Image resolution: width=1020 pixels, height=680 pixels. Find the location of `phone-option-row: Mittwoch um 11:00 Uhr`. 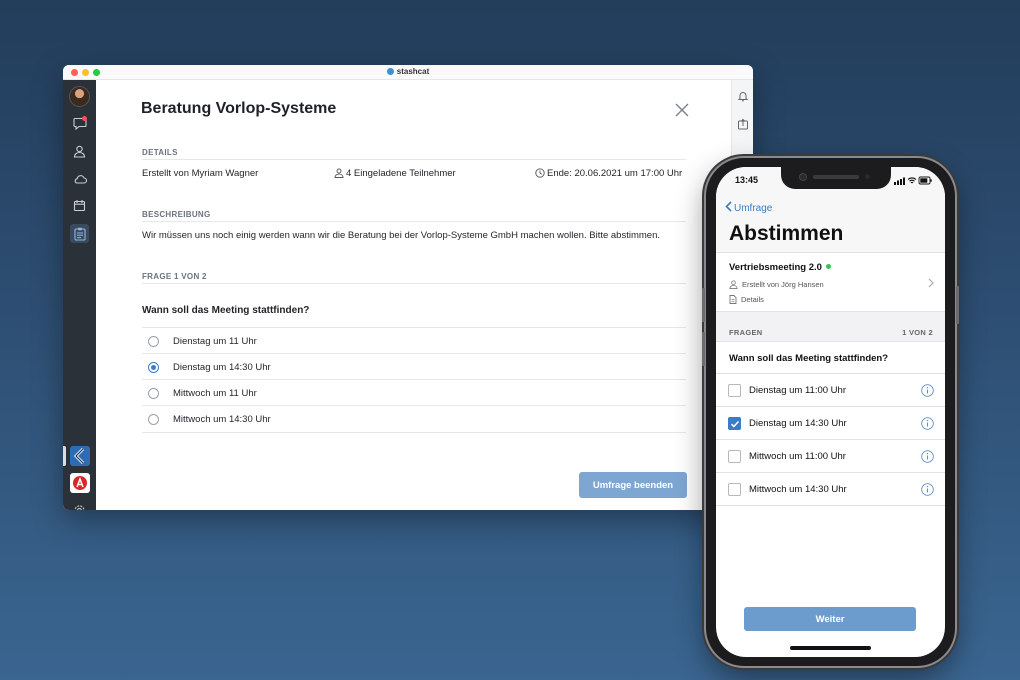

phone-option-row: Mittwoch um 11:00 Uhr is located at coordinates (830, 456).